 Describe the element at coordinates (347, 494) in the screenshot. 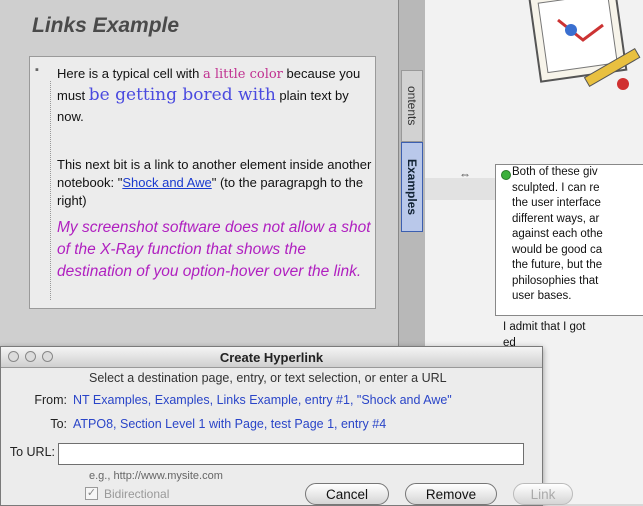

I see `cancel-button: Cancel` at that location.